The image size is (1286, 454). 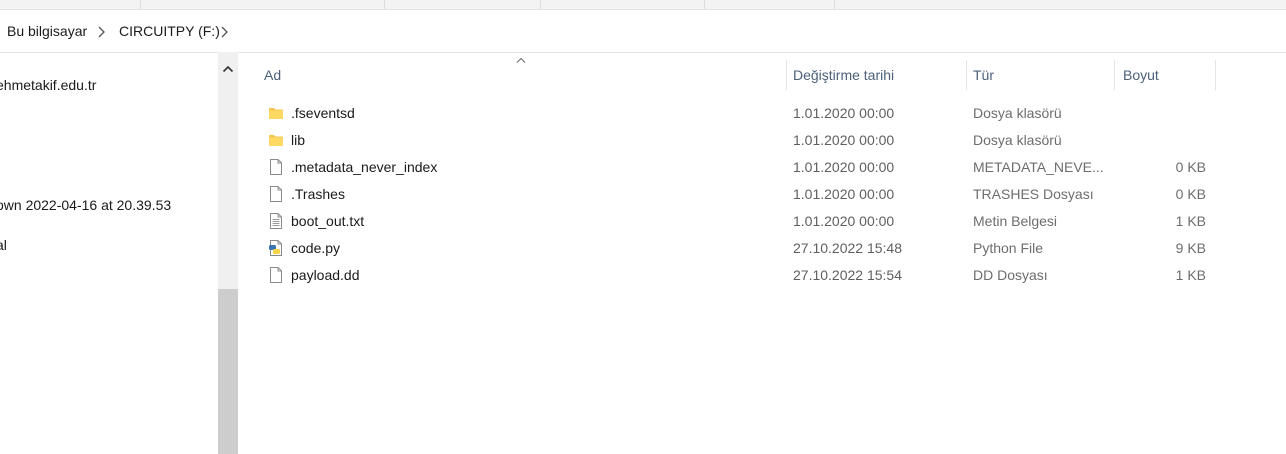 I want to click on file-name: boot_out.txt, so click(x=328, y=221).